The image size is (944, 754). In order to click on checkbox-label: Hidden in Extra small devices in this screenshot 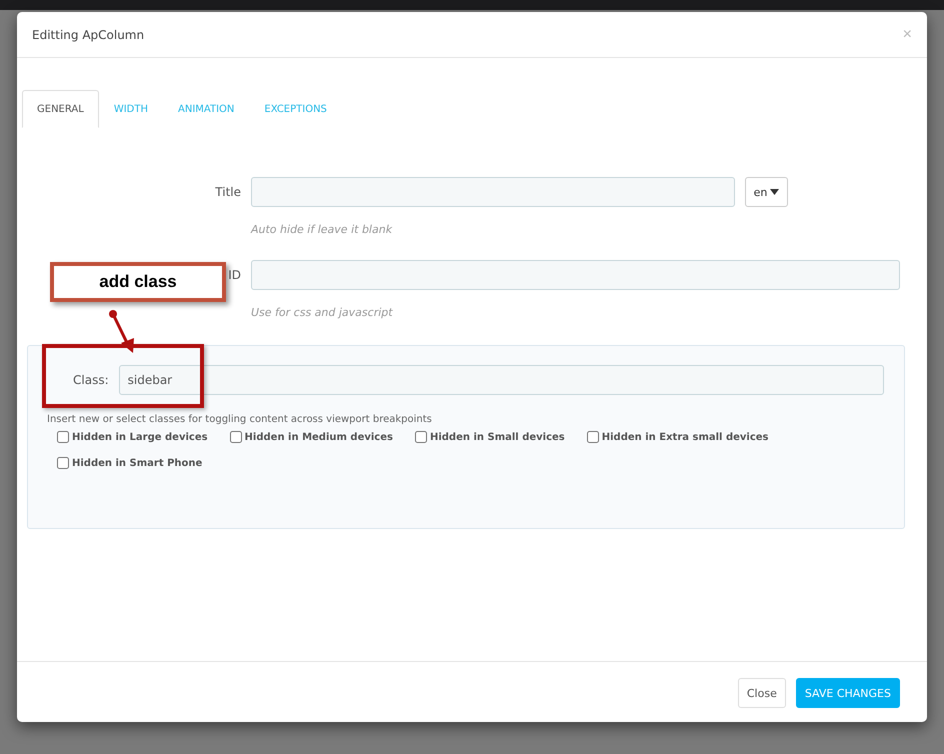, I will do `click(685, 437)`.